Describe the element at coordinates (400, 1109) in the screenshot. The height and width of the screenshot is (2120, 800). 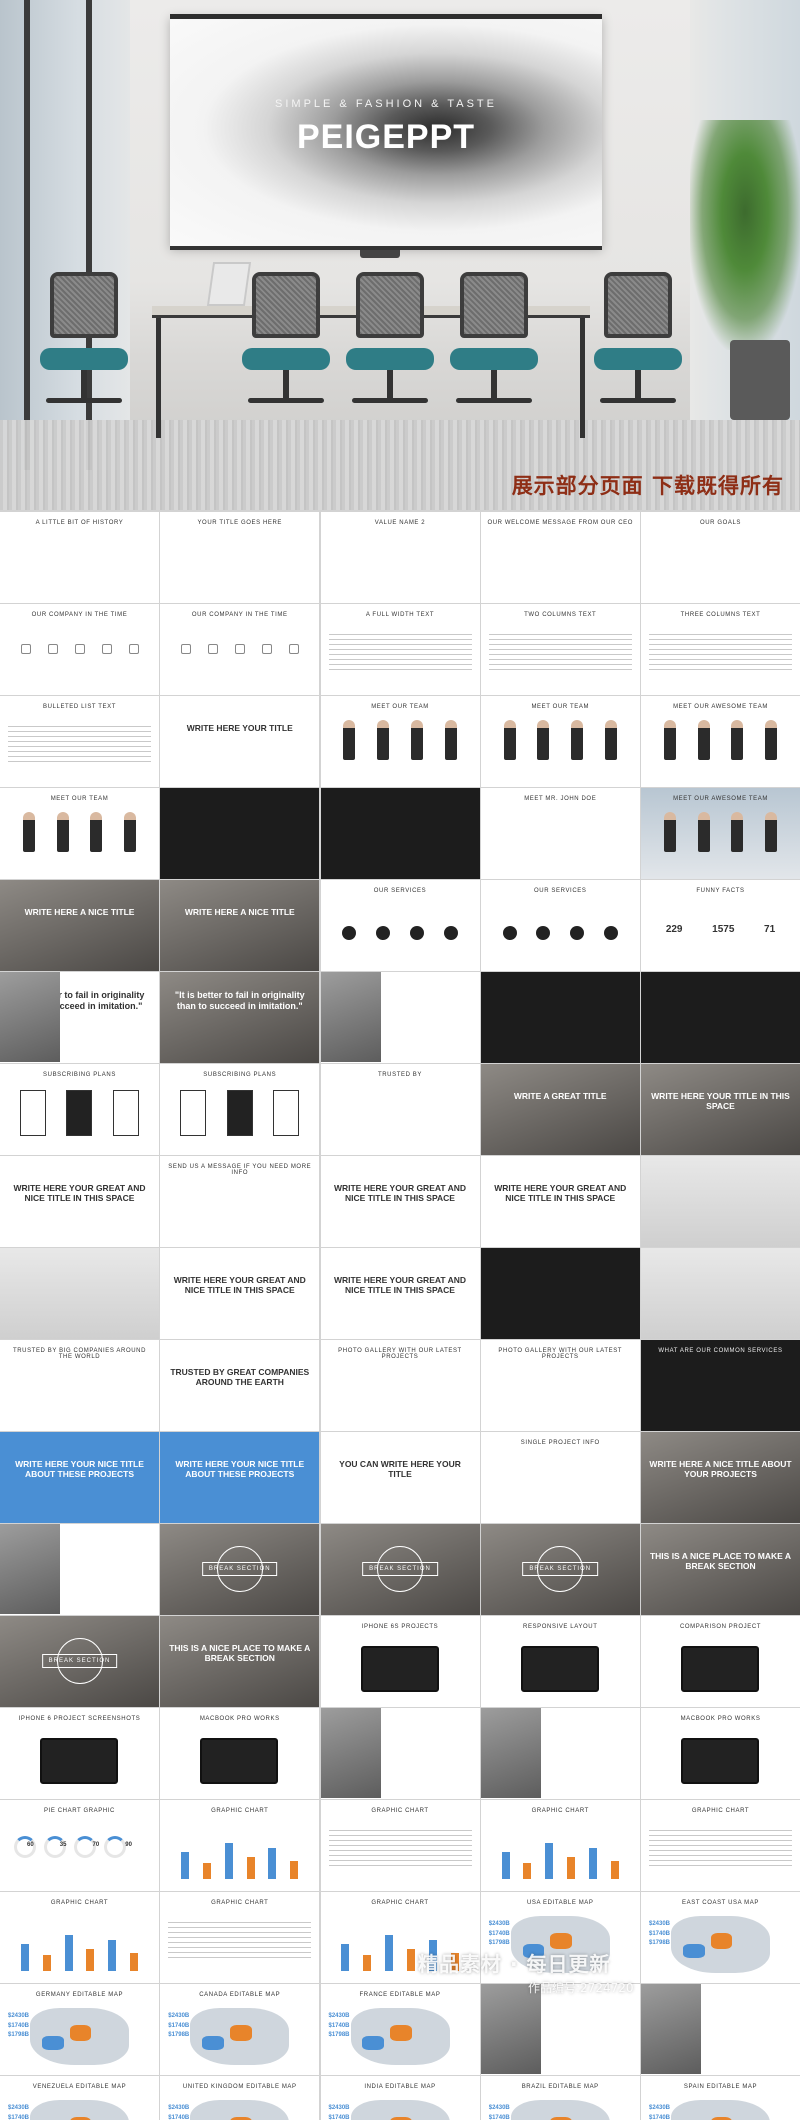
I see `slide-thumbnail: TRUSTED BY` at that location.